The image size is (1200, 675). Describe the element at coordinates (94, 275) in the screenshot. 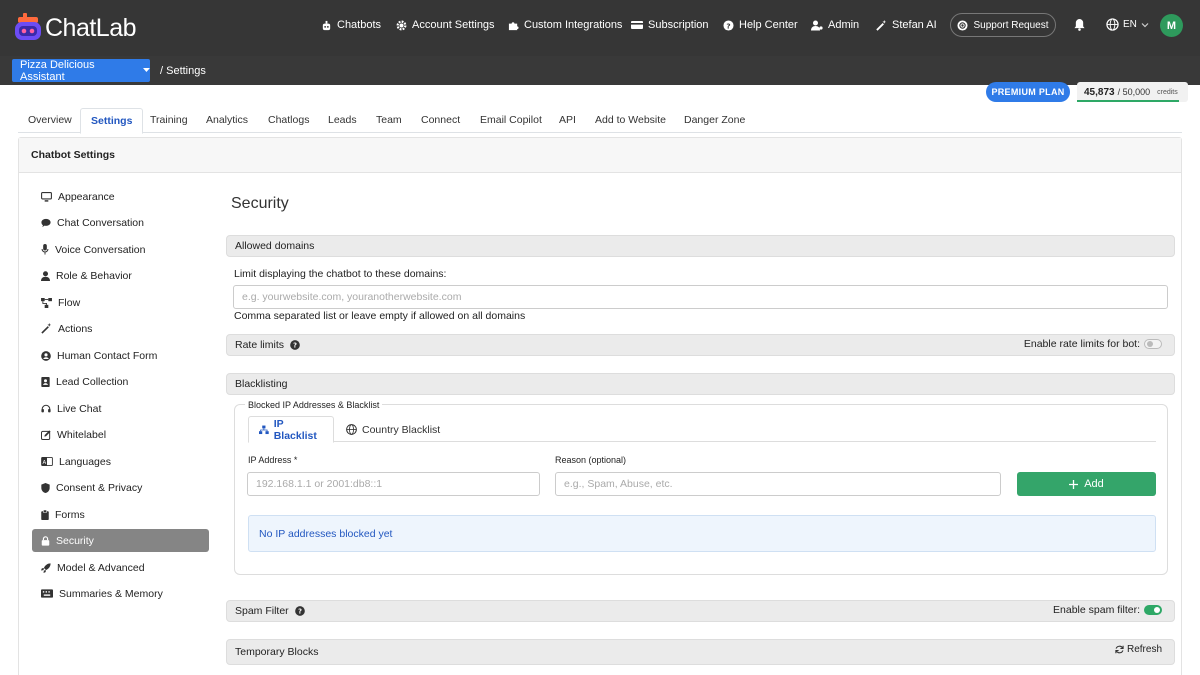

I see `sidebar-item-label: Role & Behavior` at that location.